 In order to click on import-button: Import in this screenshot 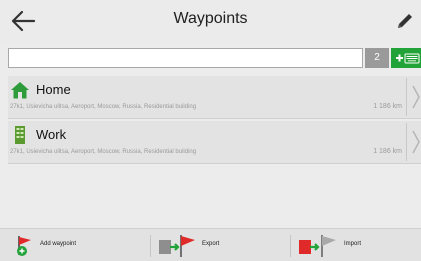, I will do `click(353, 245)`.